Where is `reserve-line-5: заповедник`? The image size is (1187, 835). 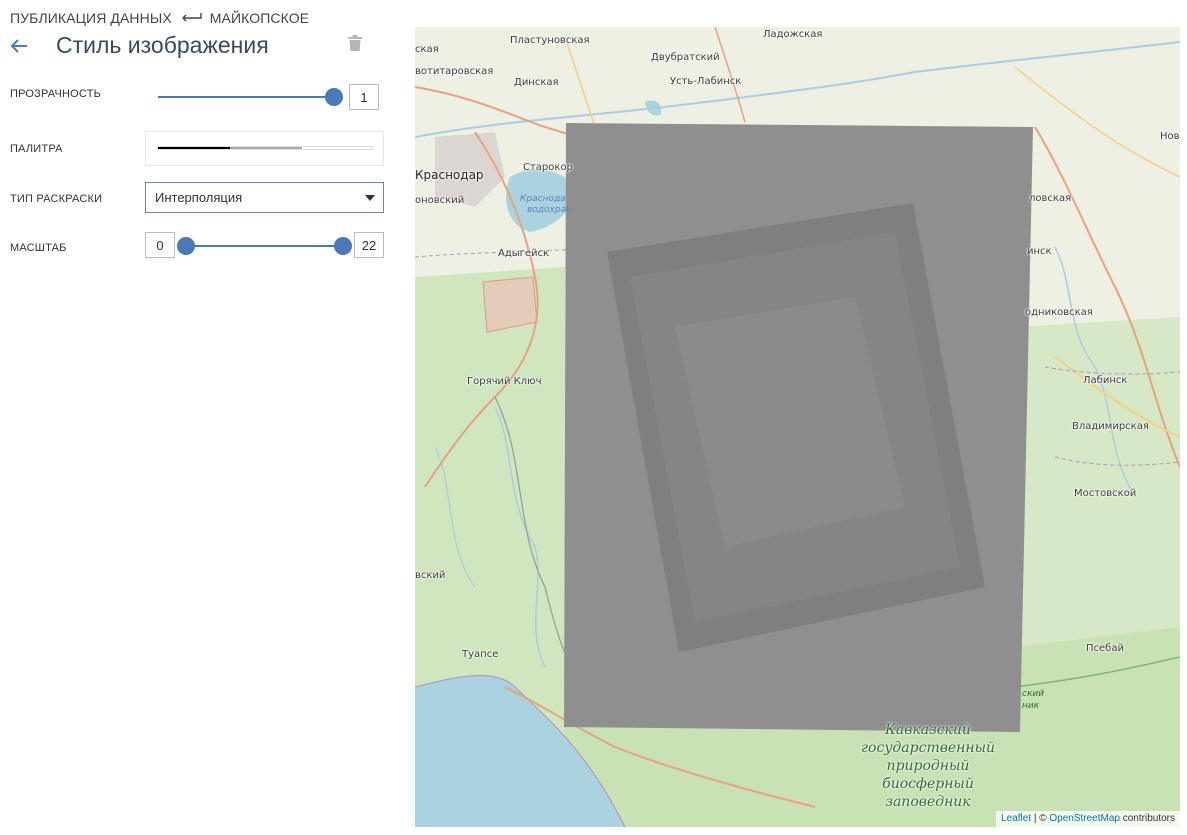
reserve-line-5: заповедник is located at coordinates (928, 802).